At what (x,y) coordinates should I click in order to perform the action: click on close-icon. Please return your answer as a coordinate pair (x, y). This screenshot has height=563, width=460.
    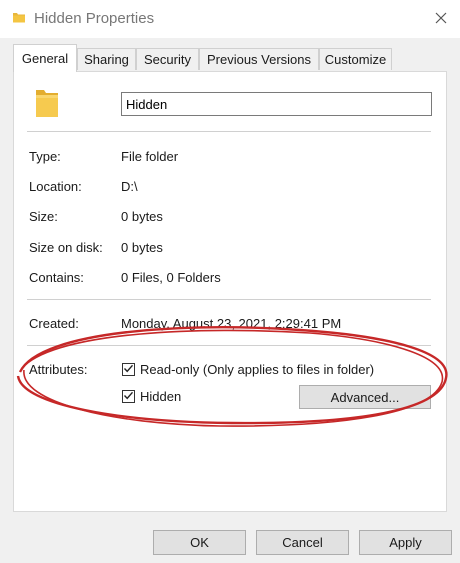
    Looking at the image, I should click on (441, 19).